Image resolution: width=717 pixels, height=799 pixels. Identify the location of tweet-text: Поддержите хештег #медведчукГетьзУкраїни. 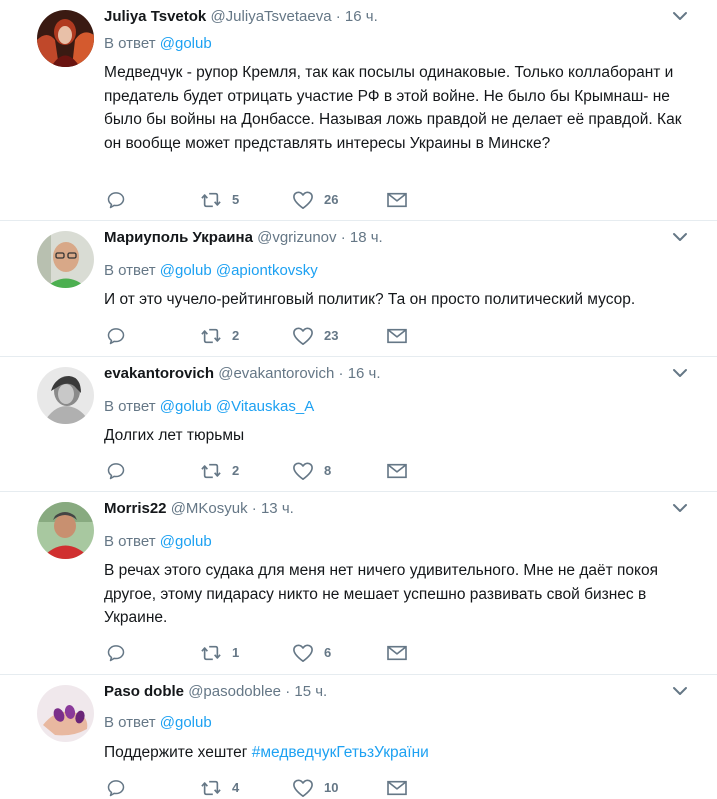
(399, 753).